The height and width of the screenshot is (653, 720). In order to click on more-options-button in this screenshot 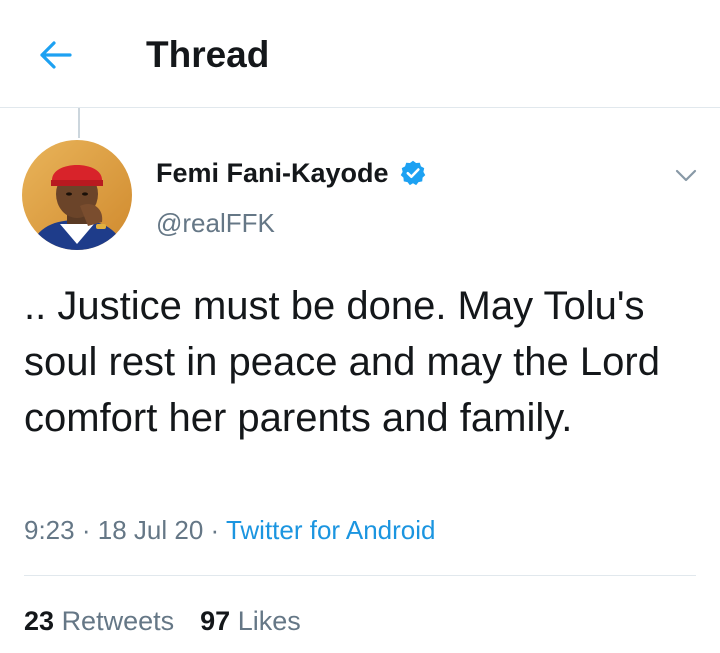, I will do `click(686, 176)`.